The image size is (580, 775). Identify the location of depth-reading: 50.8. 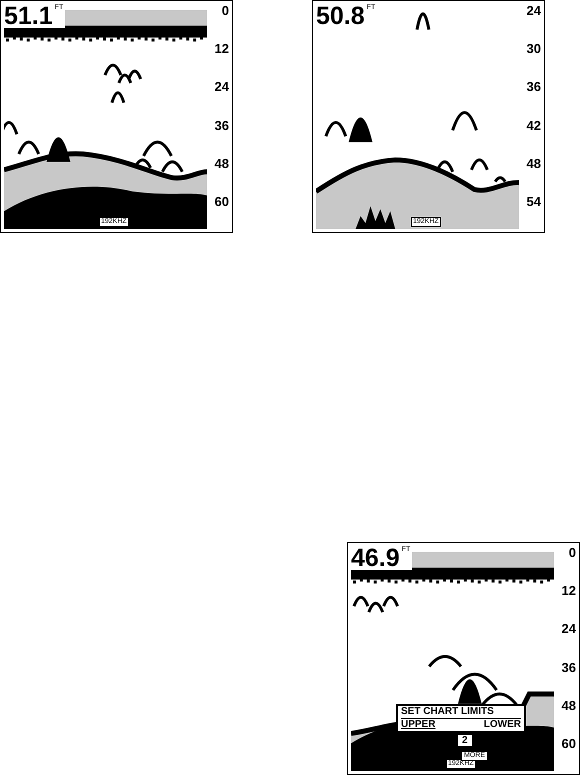
(340, 16).